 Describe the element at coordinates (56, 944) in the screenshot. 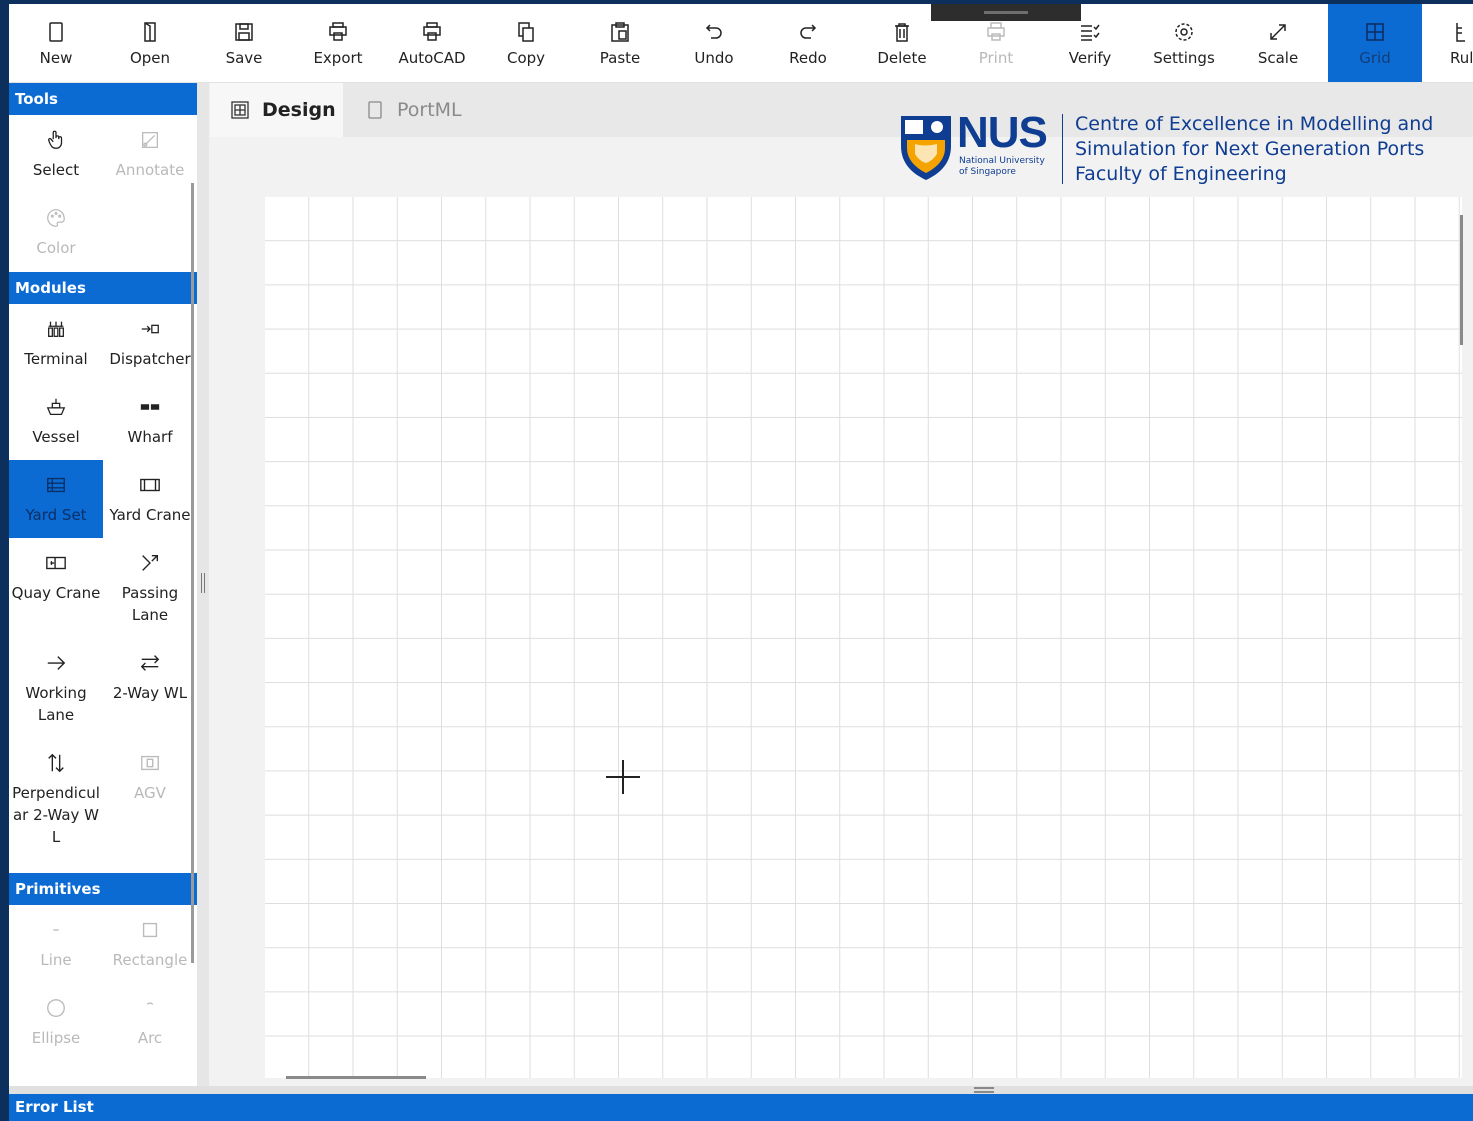

I see `line-primitive: Line` at that location.